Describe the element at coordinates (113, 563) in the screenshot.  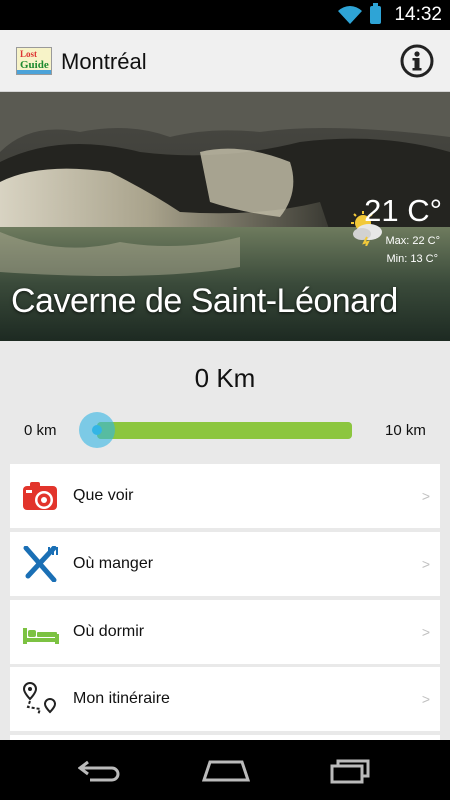
I see `menu-item-label: Où manger` at that location.